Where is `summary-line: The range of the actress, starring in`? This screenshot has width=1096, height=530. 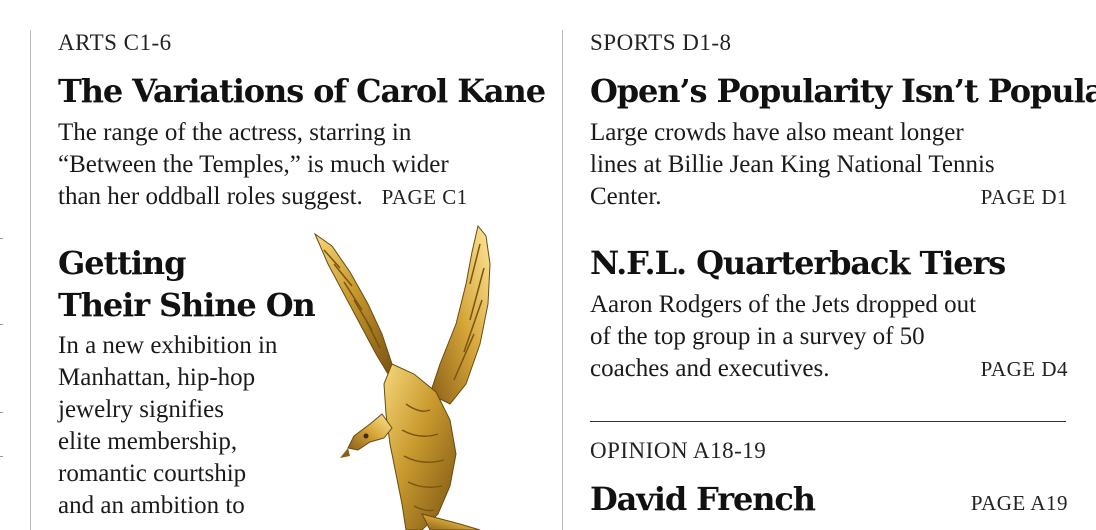 summary-line: The range of the actress, starring in is located at coordinates (235, 132).